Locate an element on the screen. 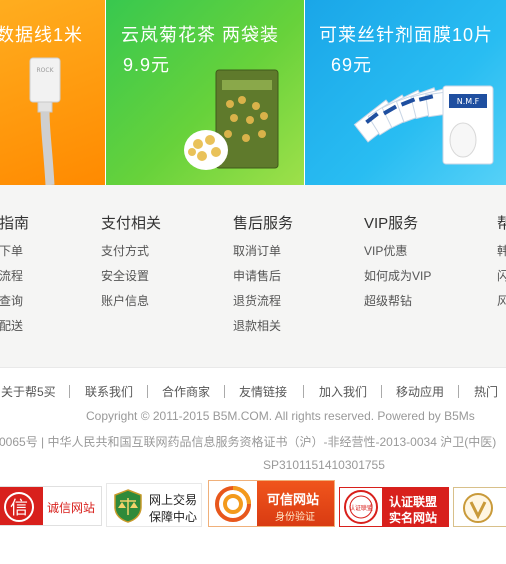  footer-link-partners: 合作商家 is located at coordinates (186, 391).